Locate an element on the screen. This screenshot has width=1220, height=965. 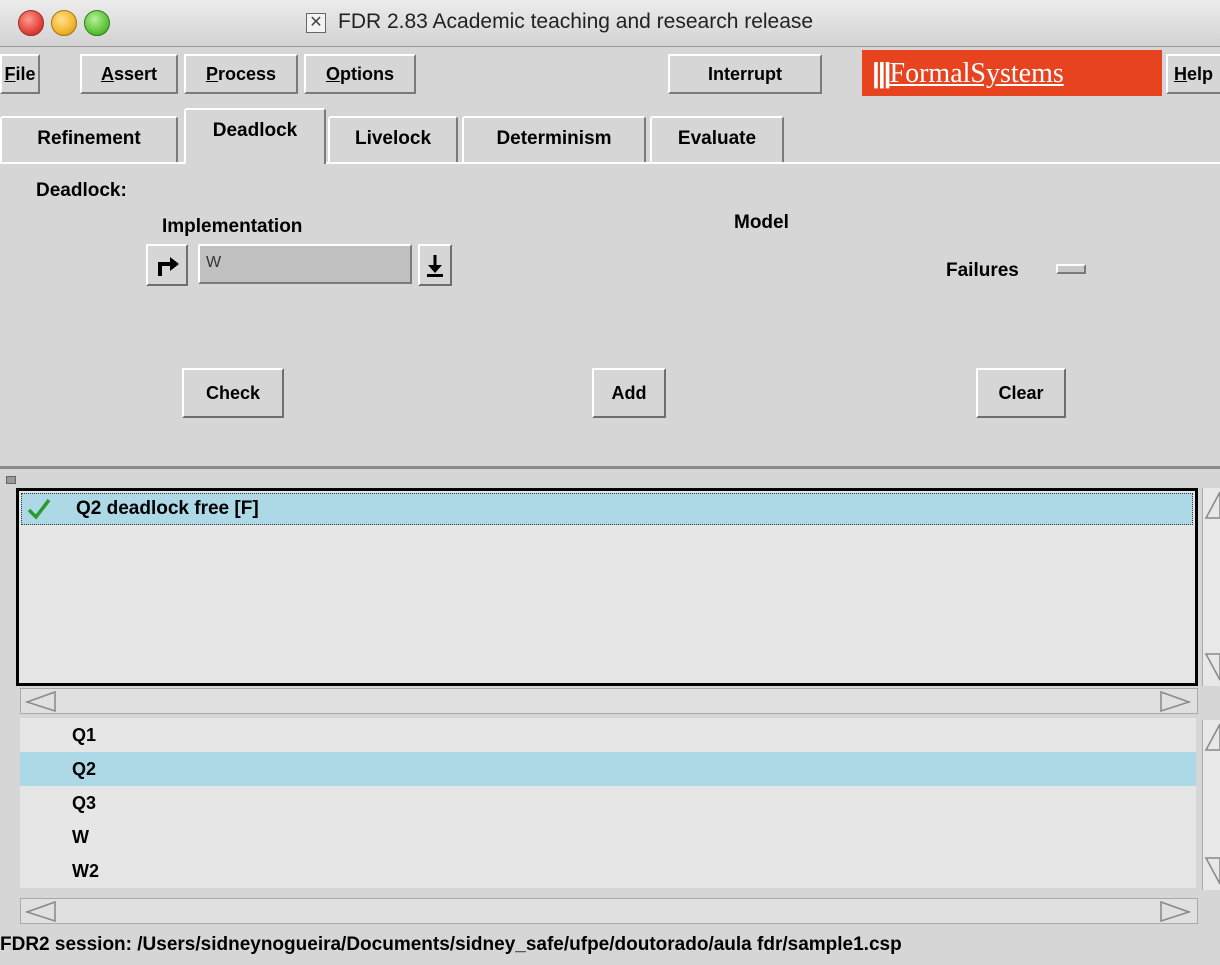
implementation-dropdown-button is located at coordinates (435, 265).